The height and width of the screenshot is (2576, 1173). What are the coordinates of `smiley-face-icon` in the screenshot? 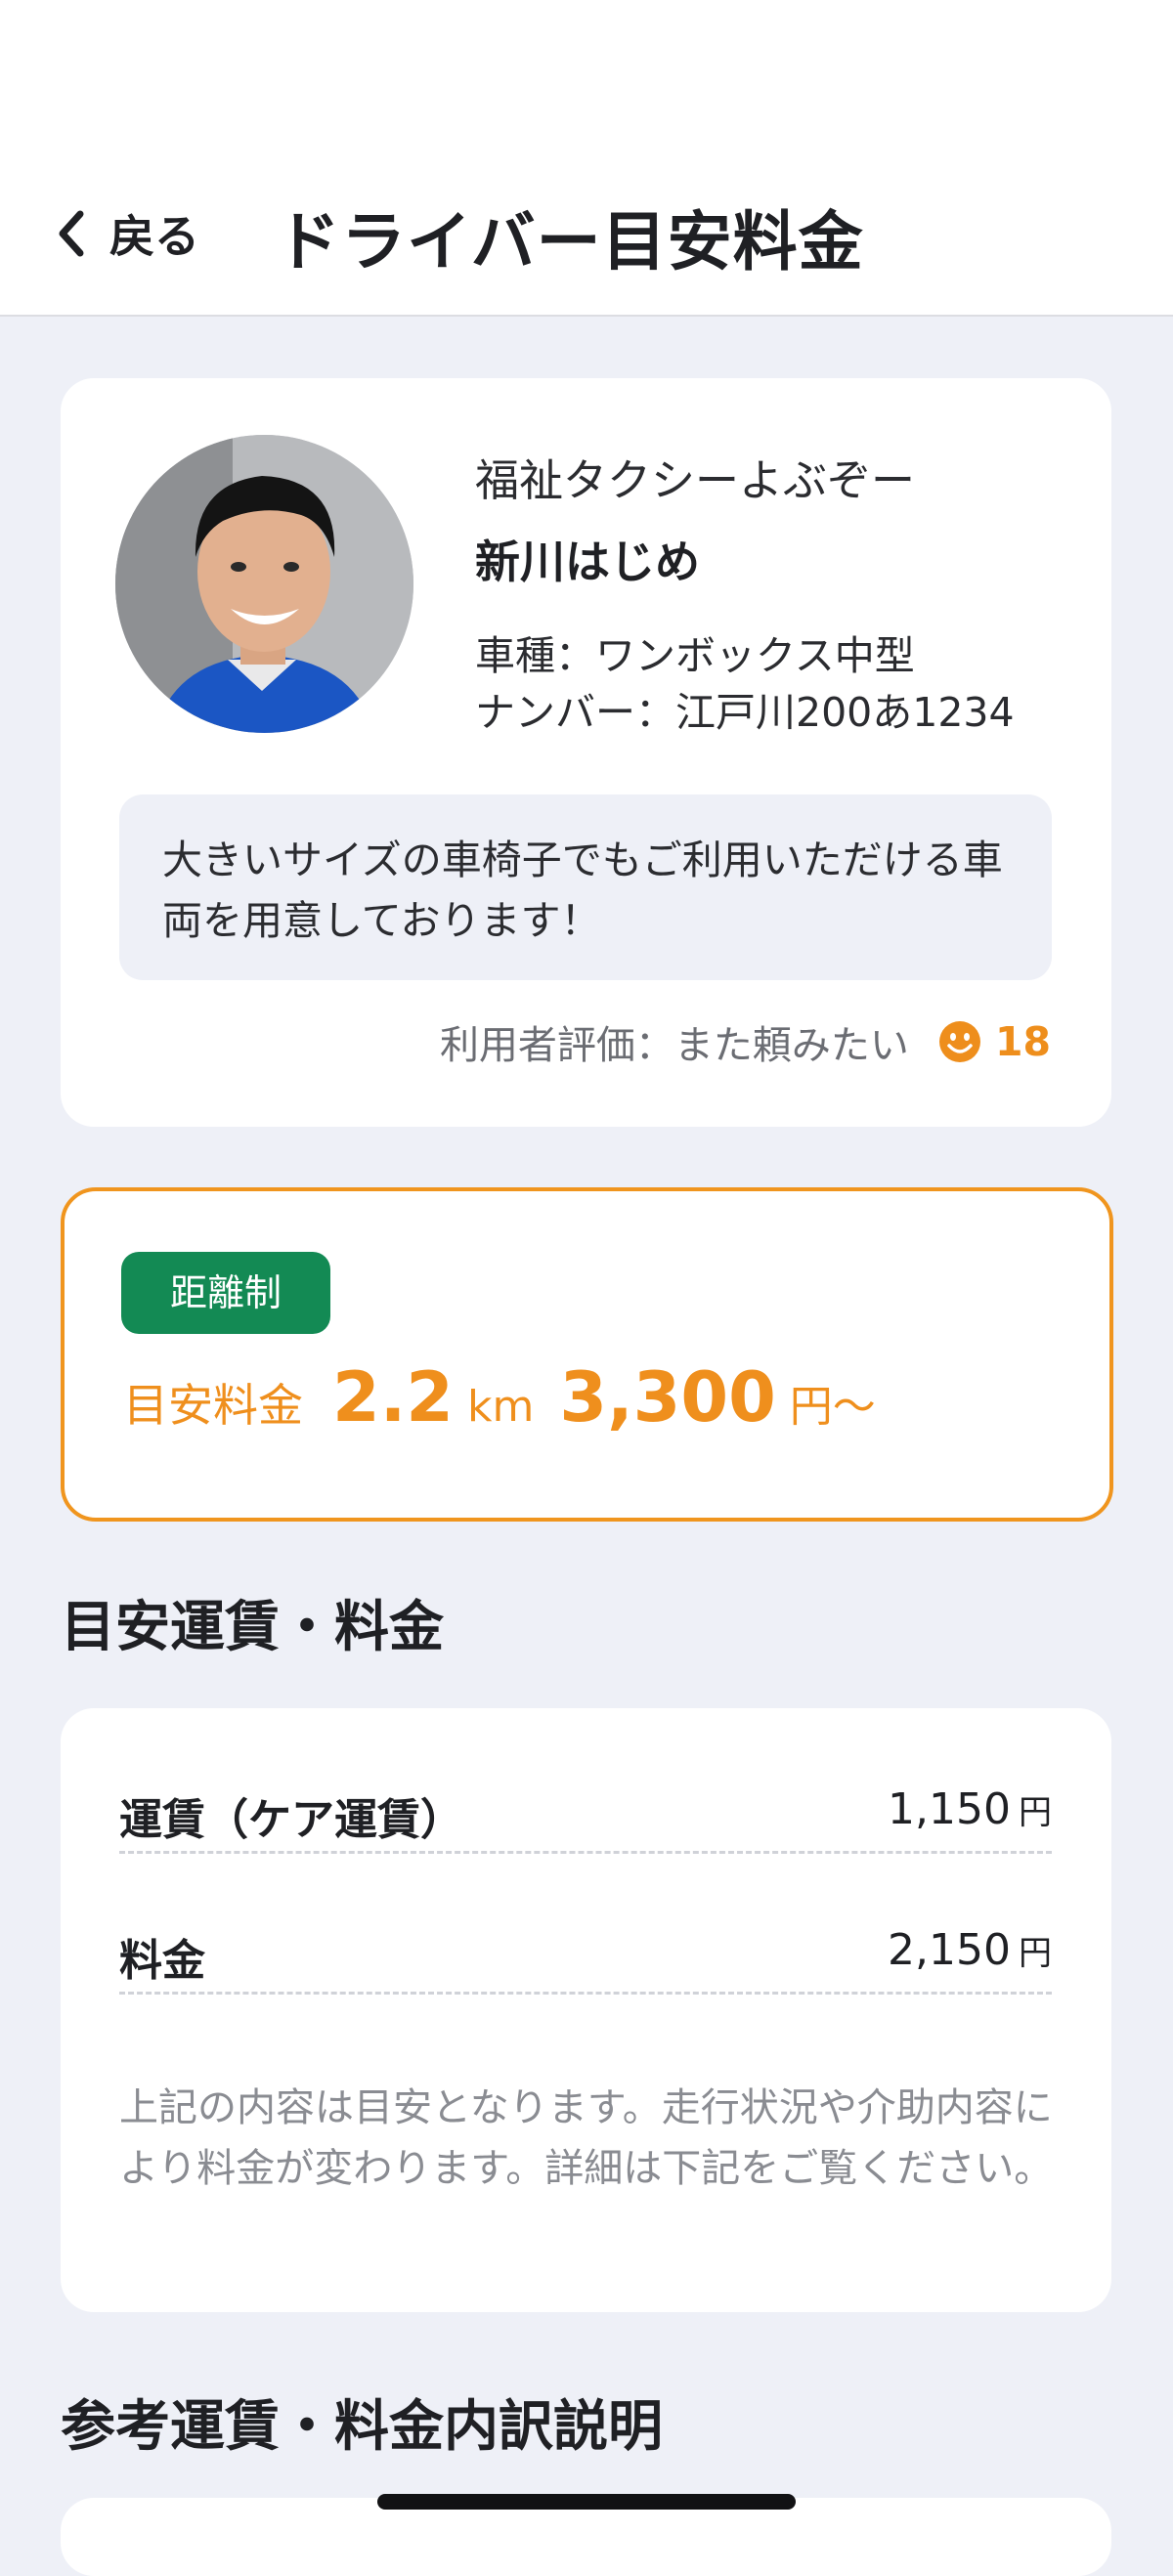 It's located at (959, 1042).